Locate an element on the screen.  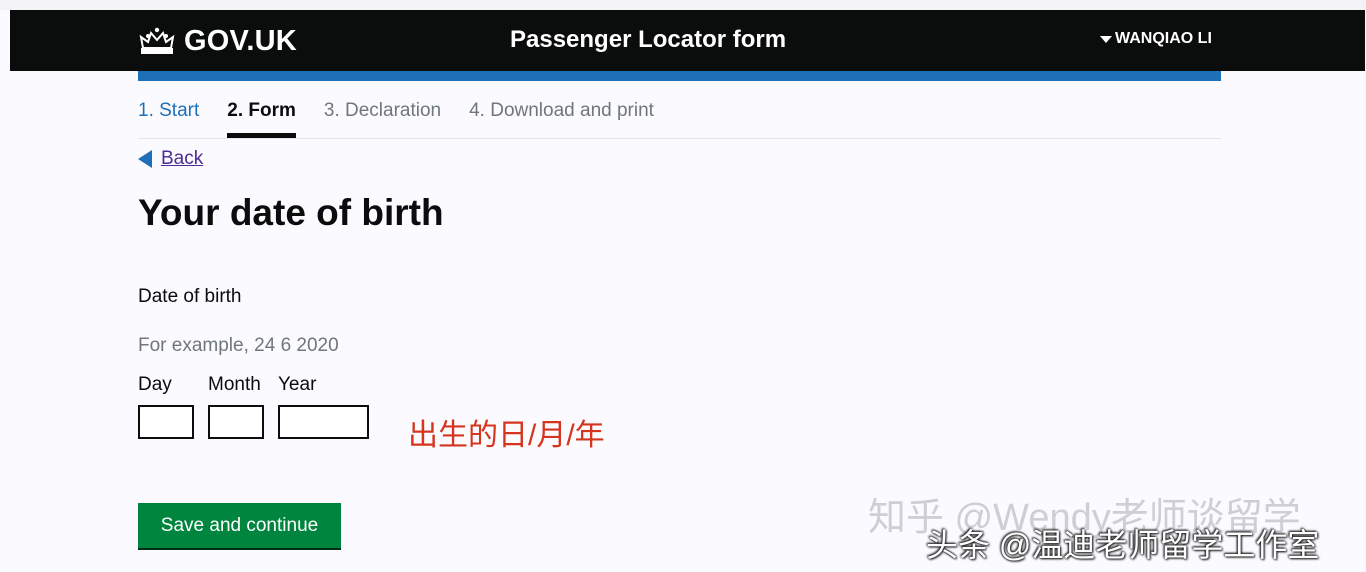
page-title: Your date of birth is located at coordinates (291, 212).